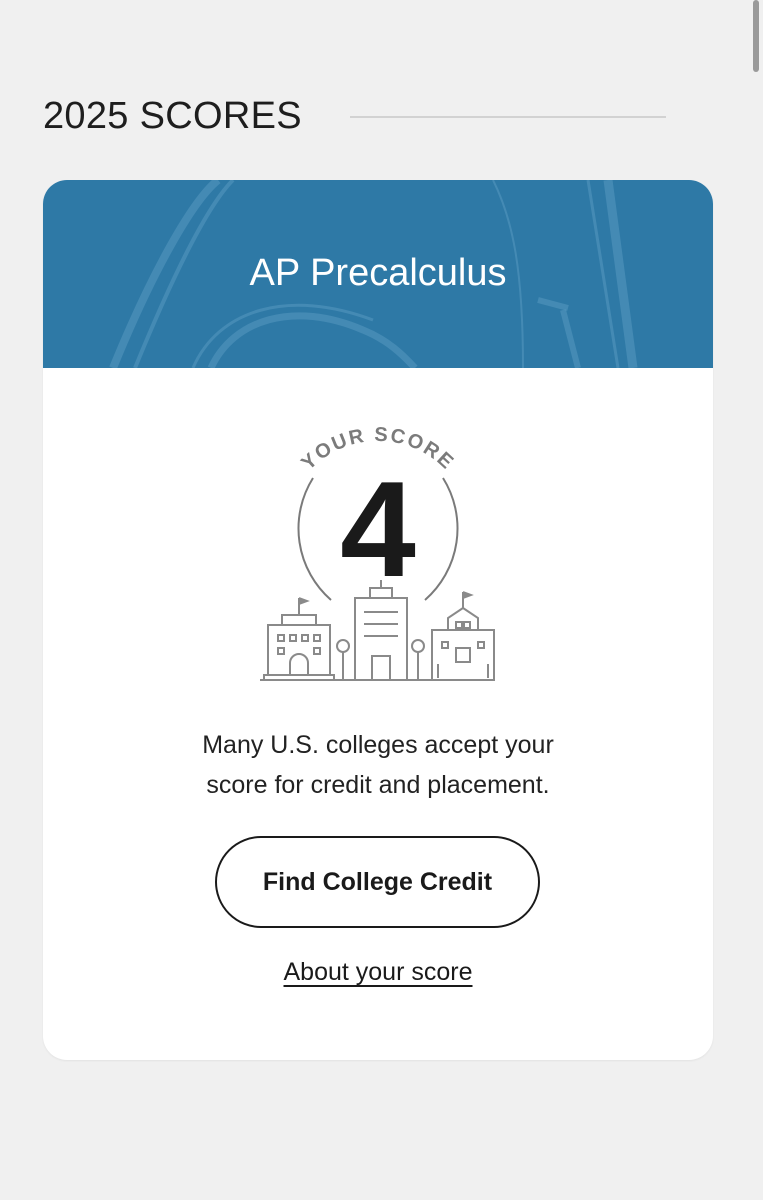 The image size is (763, 1200). What do you see at coordinates (507, 117) in the screenshot?
I see `section-divider` at bounding box center [507, 117].